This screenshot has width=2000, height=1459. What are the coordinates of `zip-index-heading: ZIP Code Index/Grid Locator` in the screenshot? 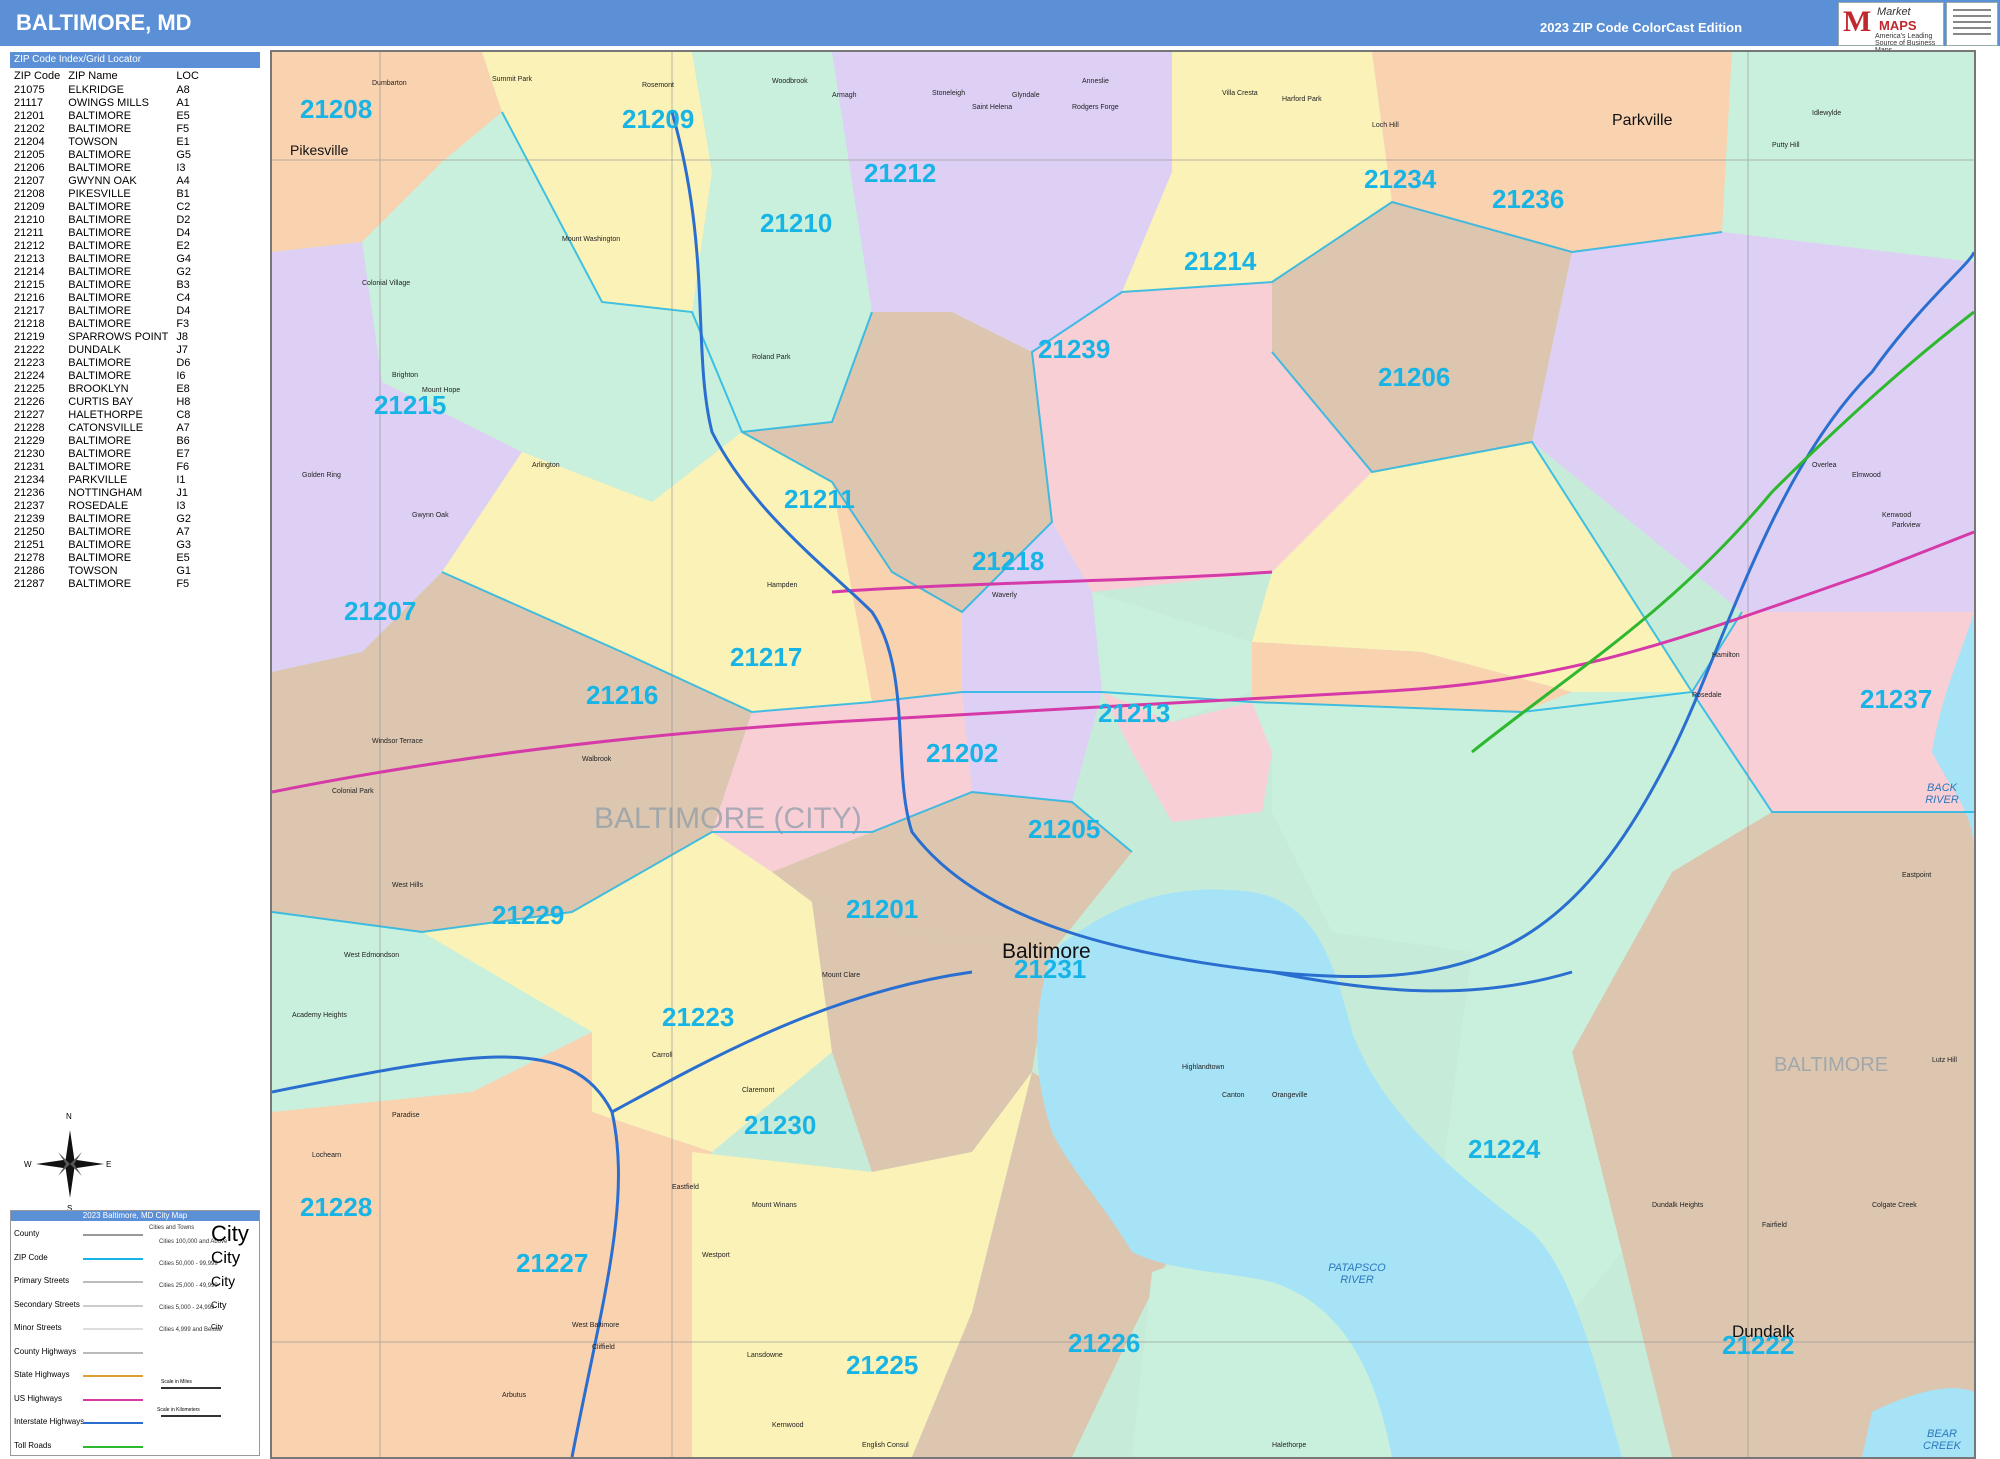 It's located at (135, 60).